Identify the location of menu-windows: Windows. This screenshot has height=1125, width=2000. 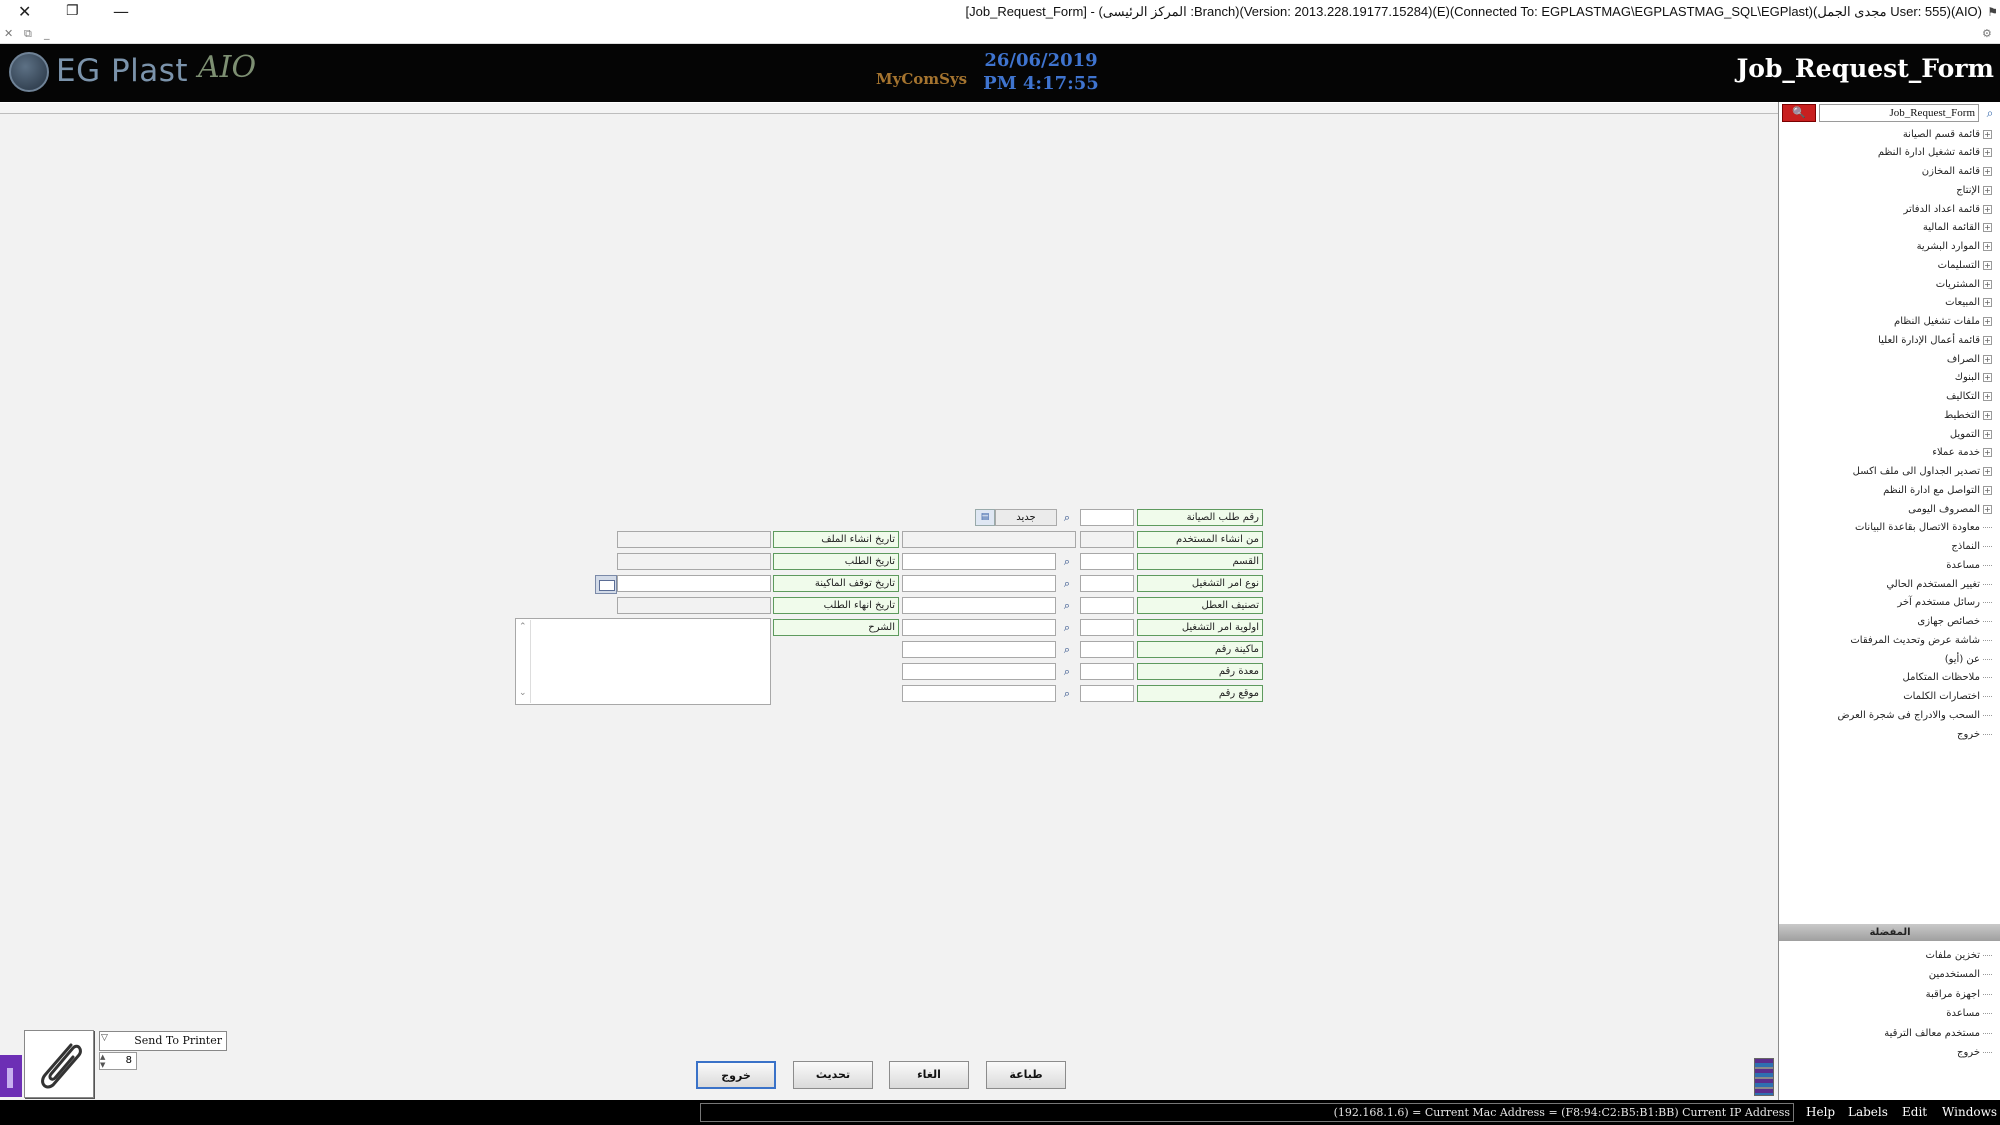
(1969, 1112).